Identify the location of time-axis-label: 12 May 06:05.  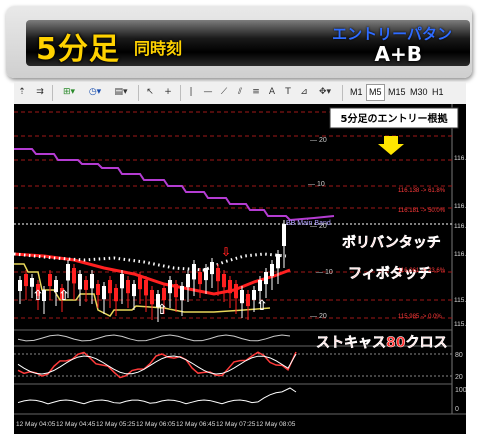
(156, 424).